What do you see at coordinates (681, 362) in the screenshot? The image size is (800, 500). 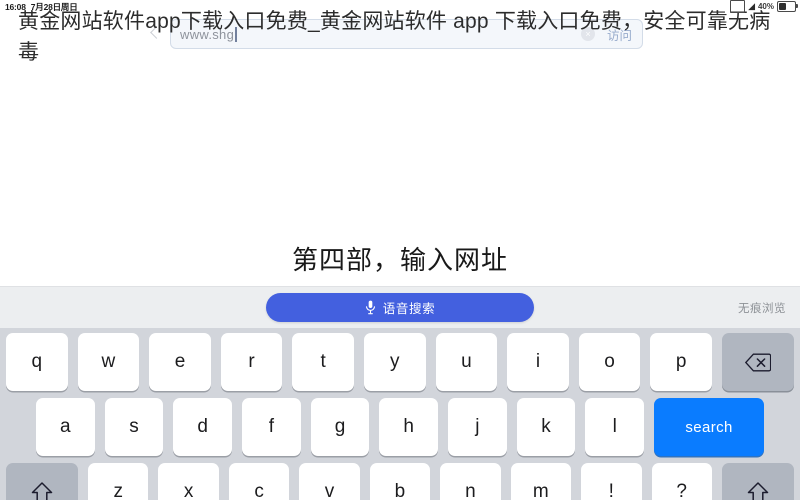 I see `key-p: p` at bounding box center [681, 362].